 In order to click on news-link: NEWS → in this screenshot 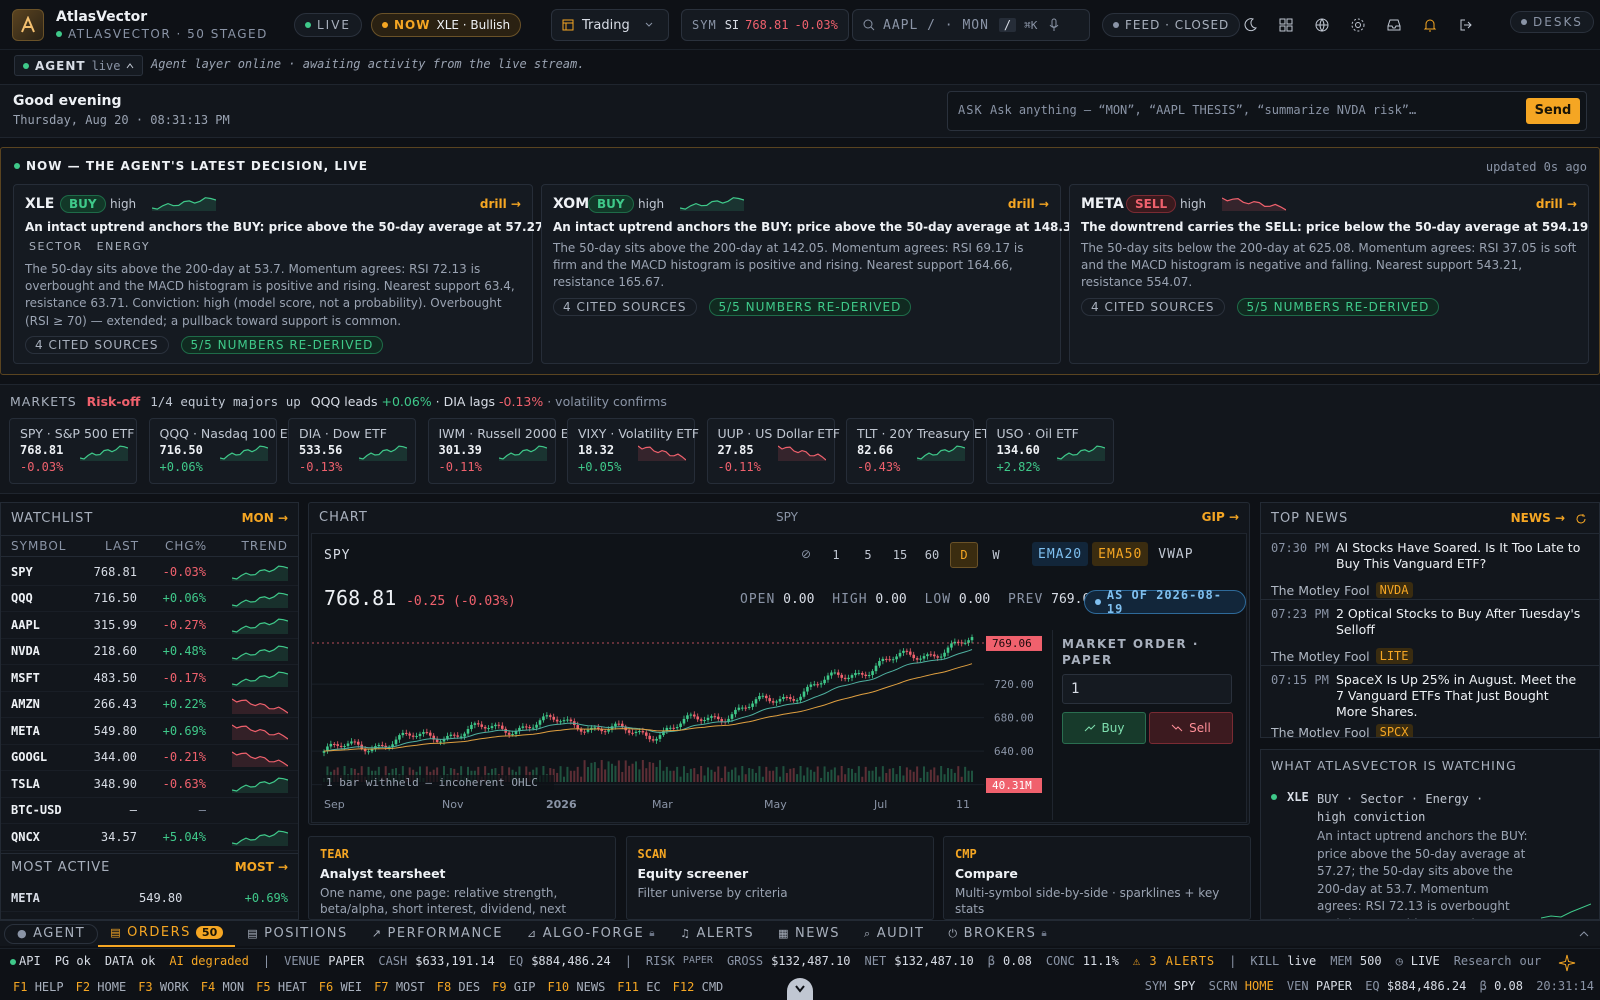, I will do `click(1538, 518)`.